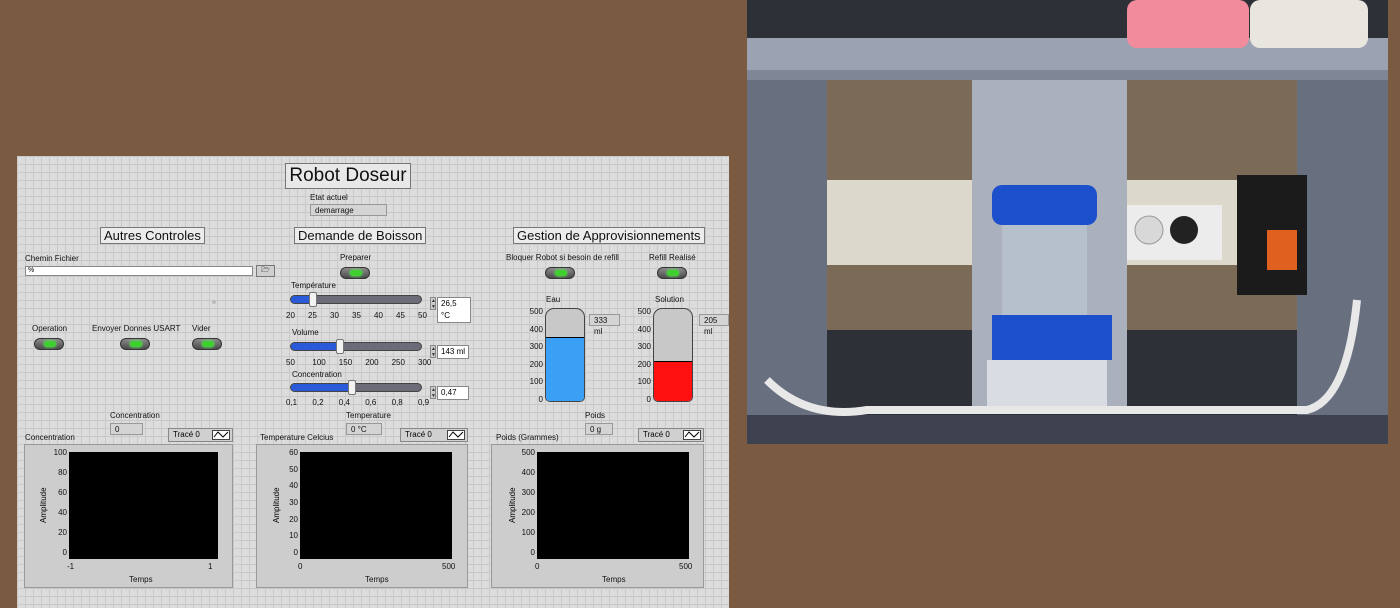 The image size is (1400, 608). Describe the element at coordinates (528, 532) in the screenshot. I see `chart-ytick-label: 100` at that location.